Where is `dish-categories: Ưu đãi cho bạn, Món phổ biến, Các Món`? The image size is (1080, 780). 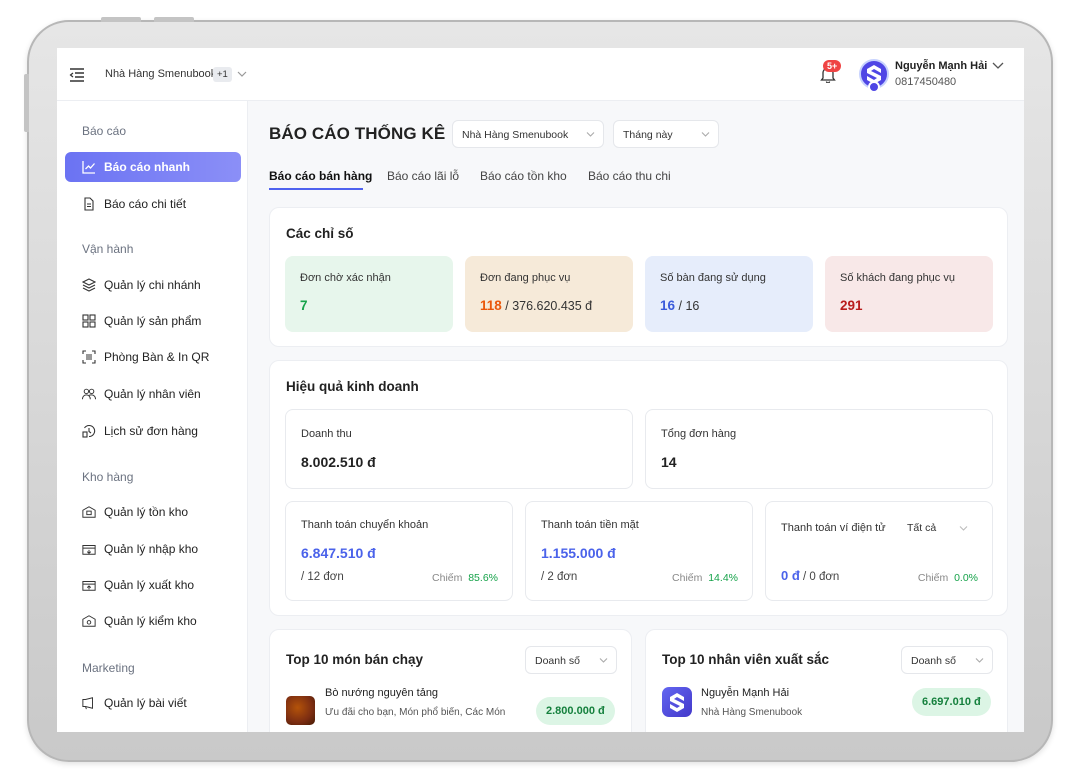 dish-categories: Ưu đãi cho bạn, Món phổ biến, Các Món is located at coordinates (415, 712).